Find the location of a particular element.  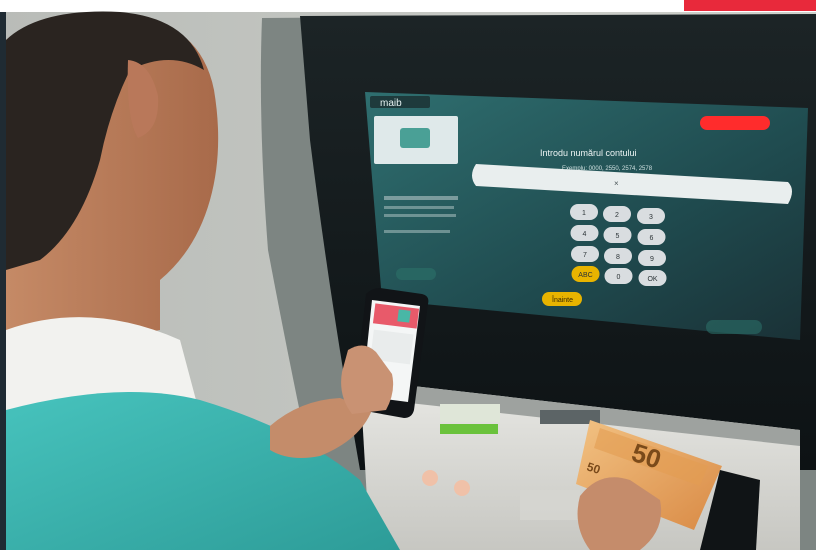

cash-icon is located at coordinates (415, 138).